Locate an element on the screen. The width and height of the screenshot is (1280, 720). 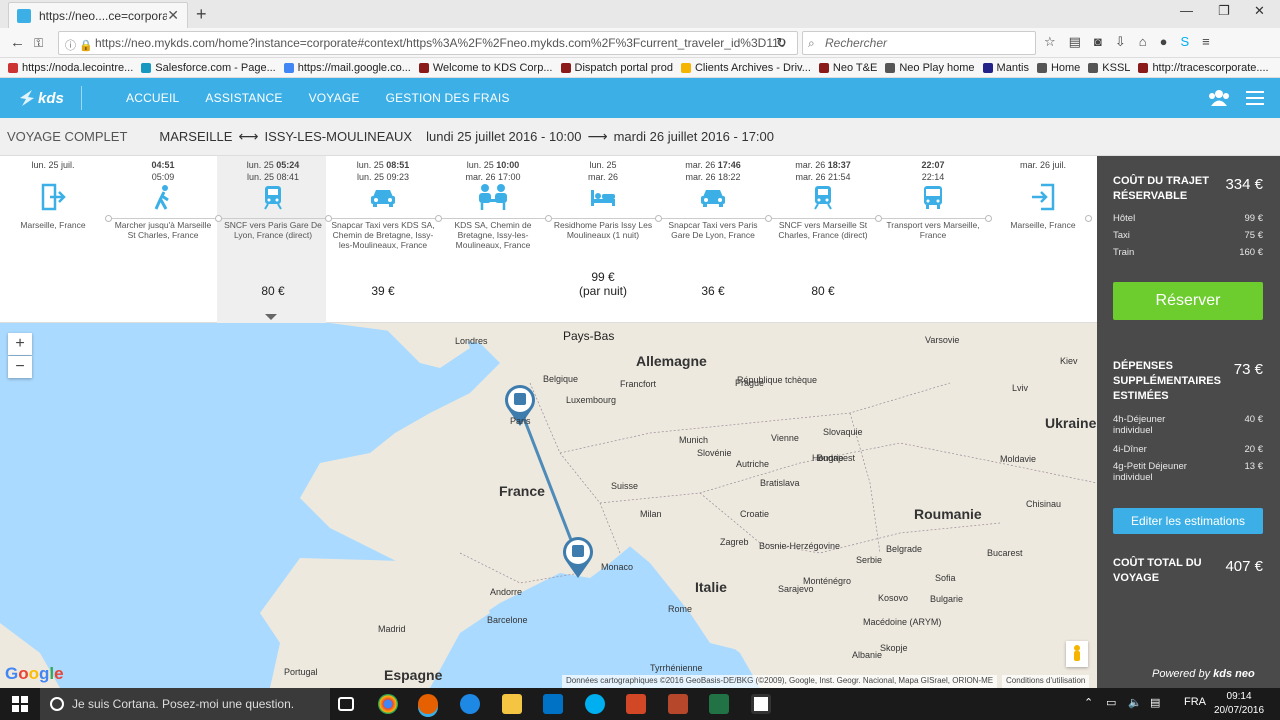
step-end-date: mar. 26 is located at coordinates (700, 177).